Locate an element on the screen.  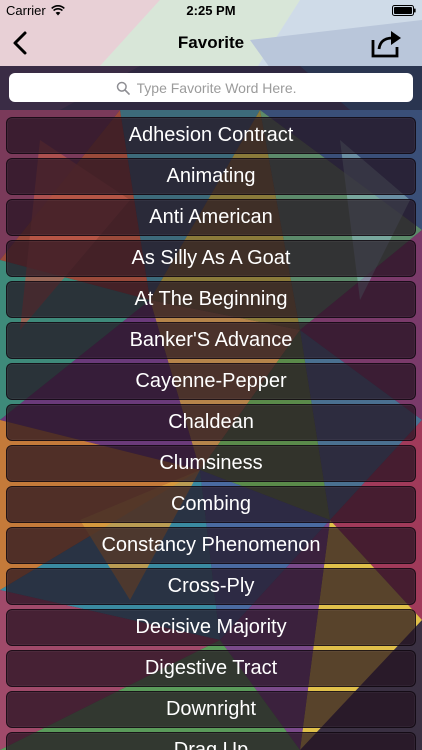
page-title: Favorite is located at coordinates (211, 42).